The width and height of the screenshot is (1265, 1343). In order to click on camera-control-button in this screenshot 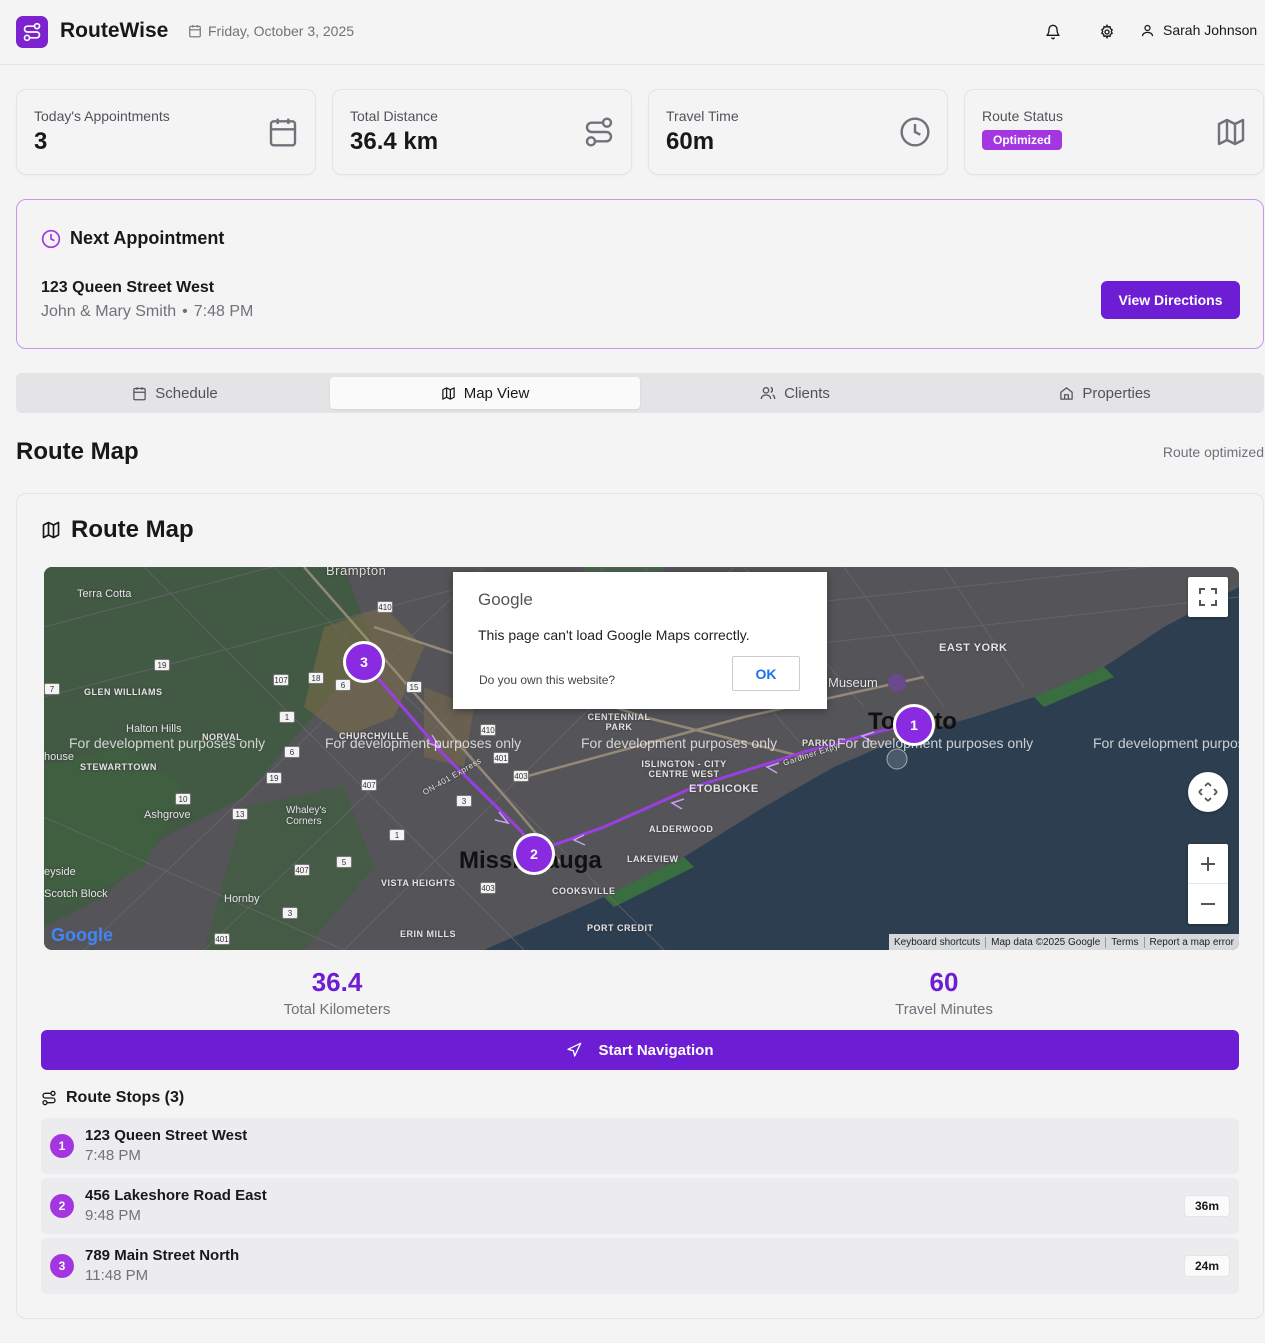, I will do `click(1208, 792)`.